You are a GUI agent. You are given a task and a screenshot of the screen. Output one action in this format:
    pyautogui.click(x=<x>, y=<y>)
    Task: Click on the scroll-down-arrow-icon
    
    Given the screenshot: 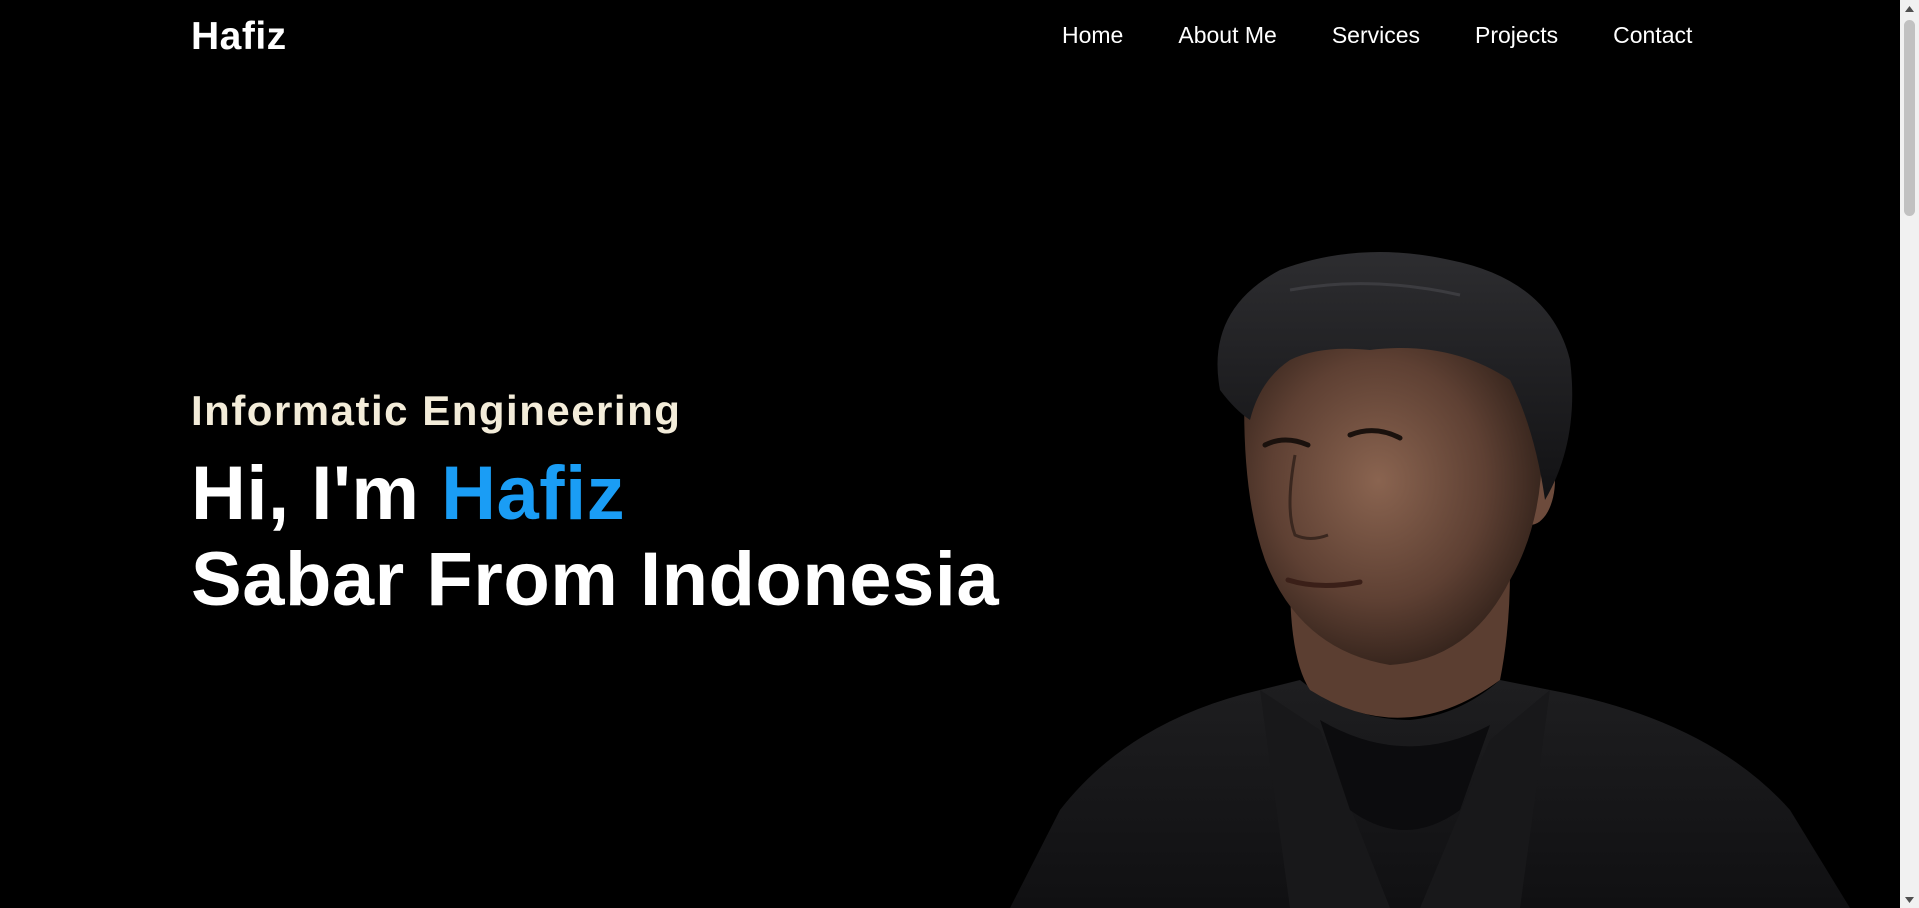 What is the action you would take?
    pyautogui.click(x=1909, y=899)
    